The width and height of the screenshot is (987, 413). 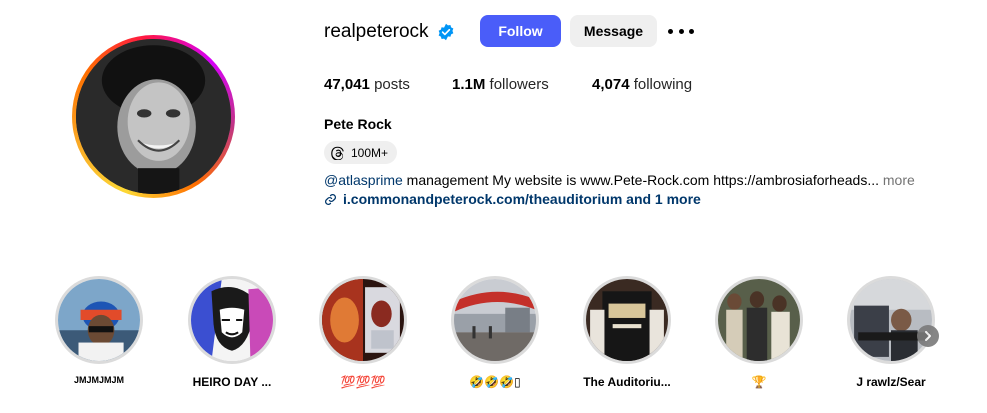 I want to click on message-button: Message, so click(x=613, y=31).